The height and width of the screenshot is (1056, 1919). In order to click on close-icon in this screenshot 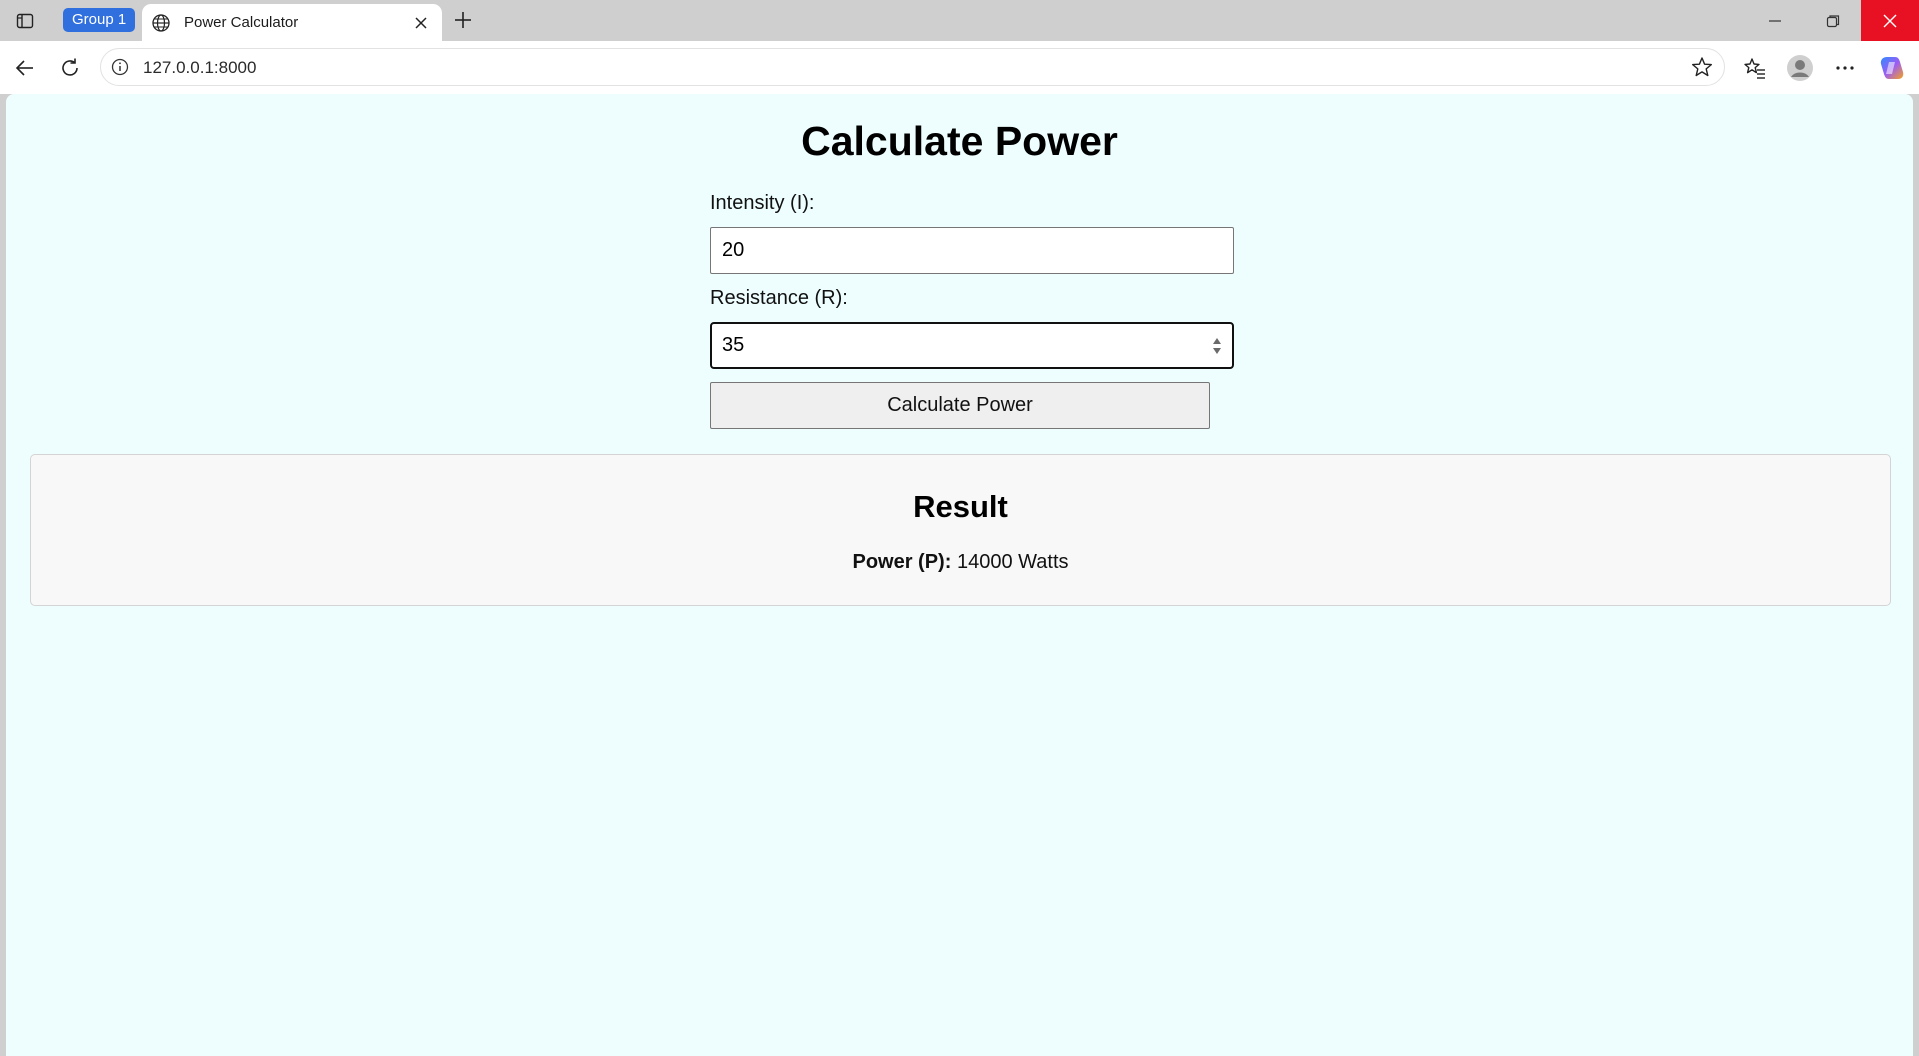, I will do `click(421, 23)`.